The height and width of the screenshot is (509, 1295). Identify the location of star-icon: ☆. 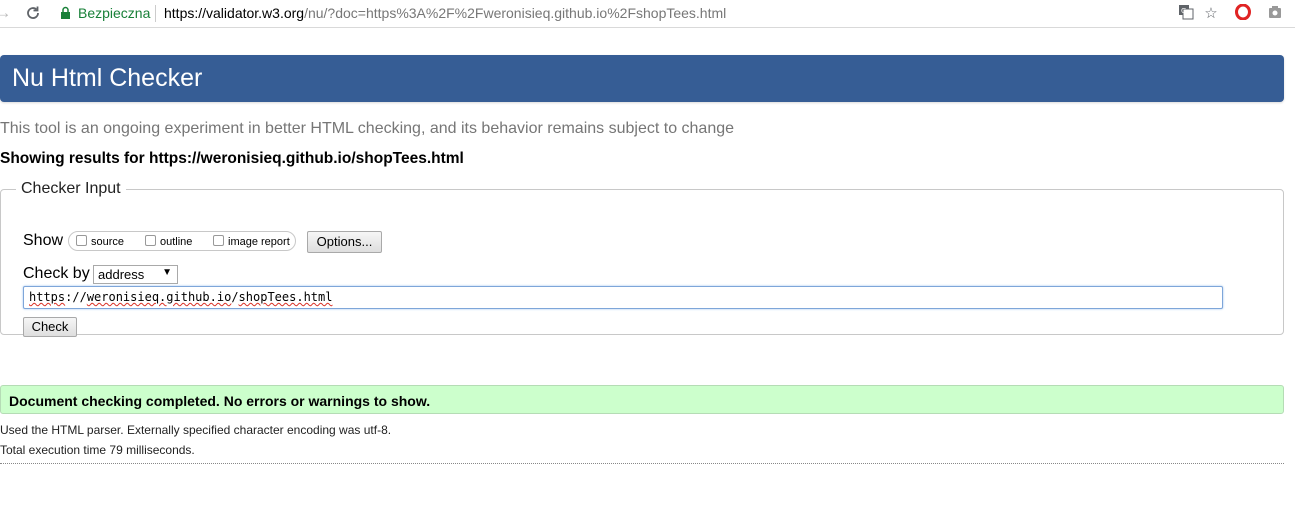
(1211, 14).